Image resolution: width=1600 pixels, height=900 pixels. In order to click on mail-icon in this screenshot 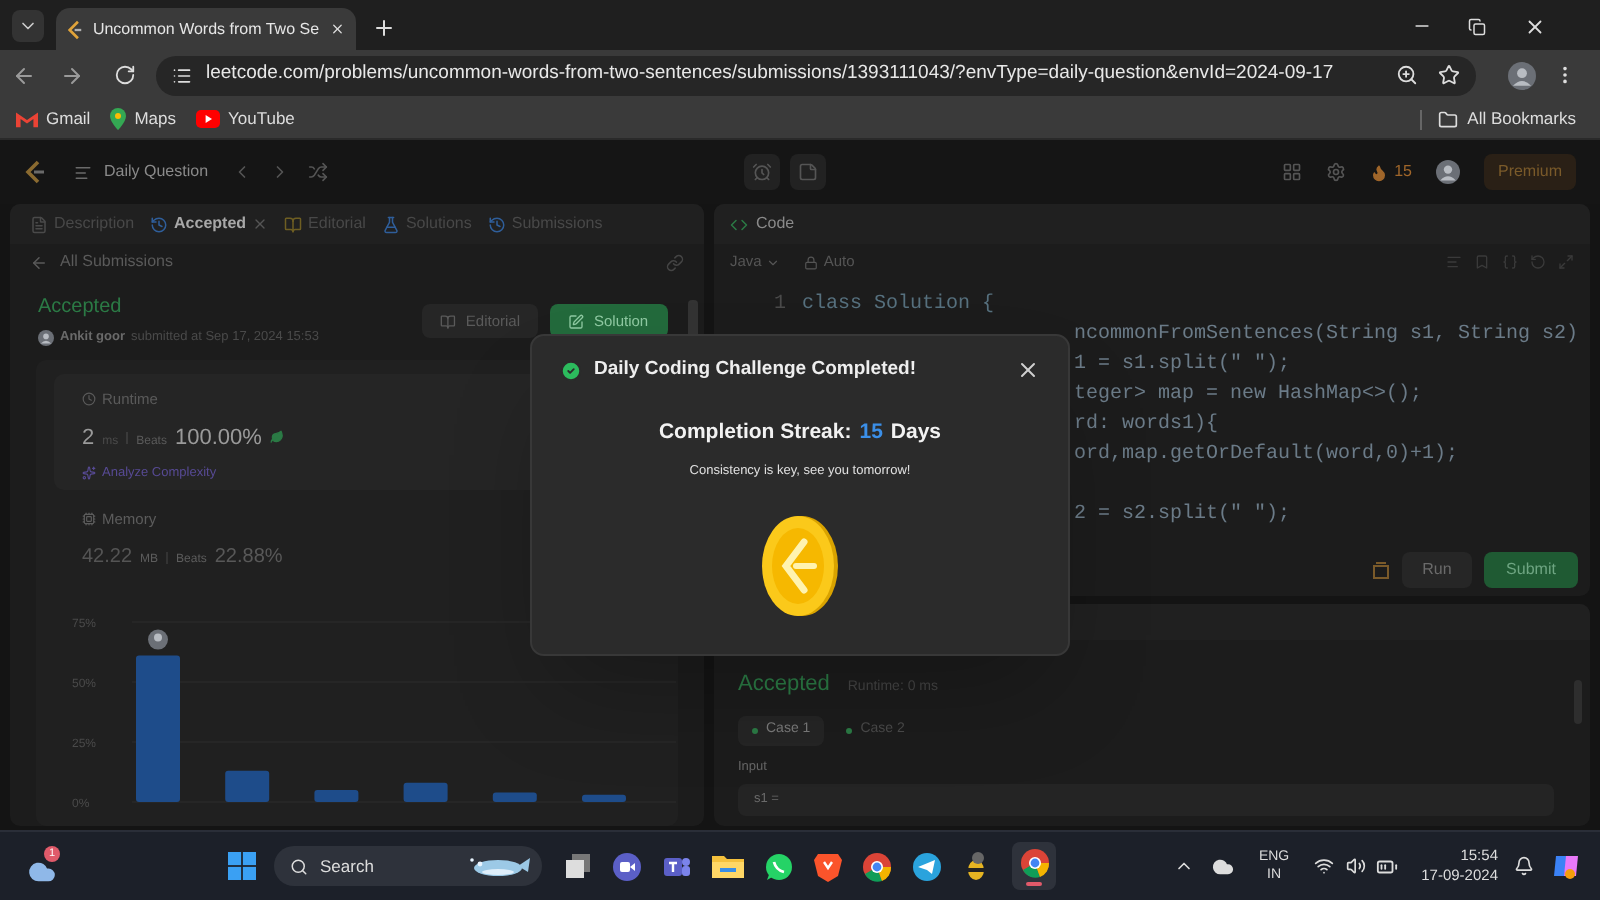, I will do `click(27, 119)`.